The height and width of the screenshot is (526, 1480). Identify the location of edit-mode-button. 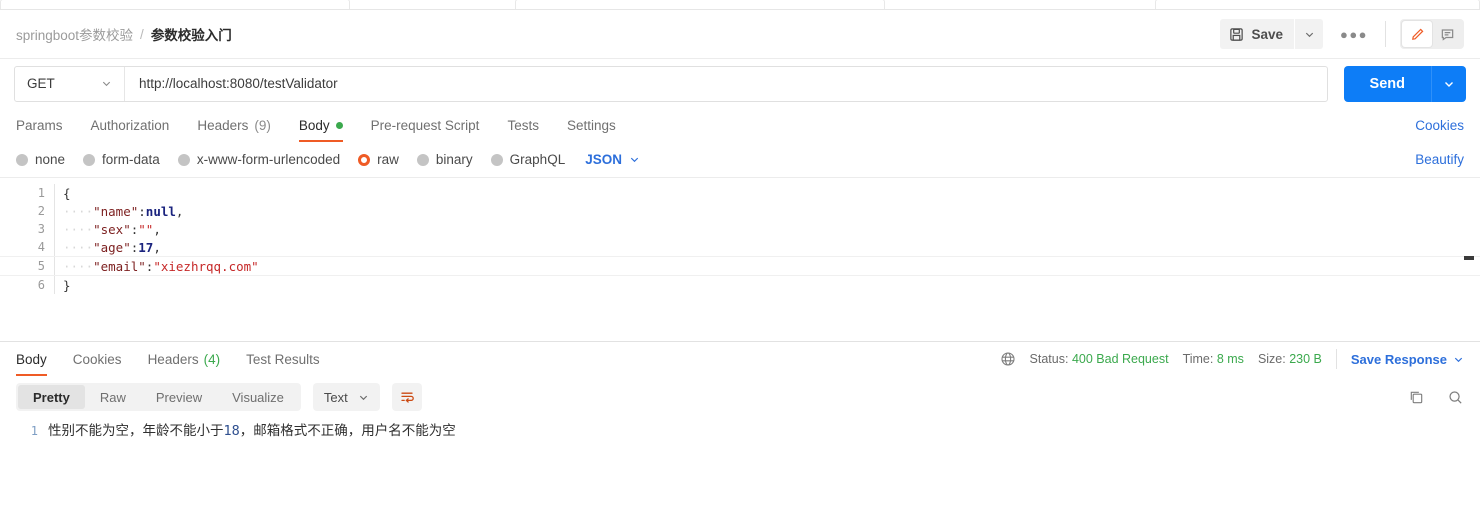
(1417, 34).